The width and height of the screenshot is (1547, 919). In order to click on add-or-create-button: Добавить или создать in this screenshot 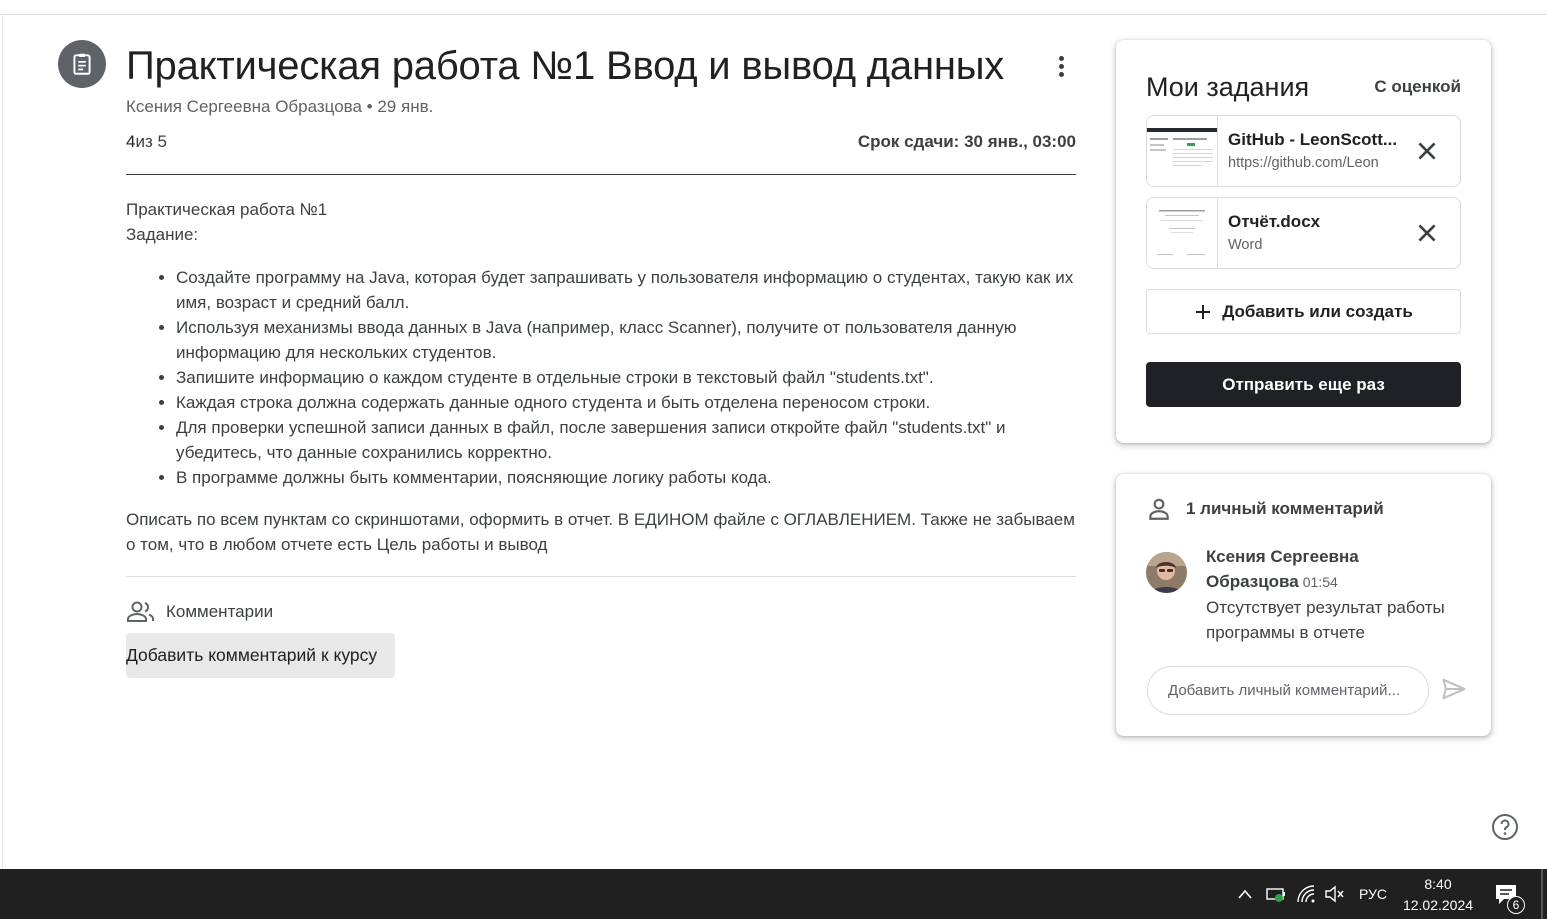, I will do `click(1303, 311)`.